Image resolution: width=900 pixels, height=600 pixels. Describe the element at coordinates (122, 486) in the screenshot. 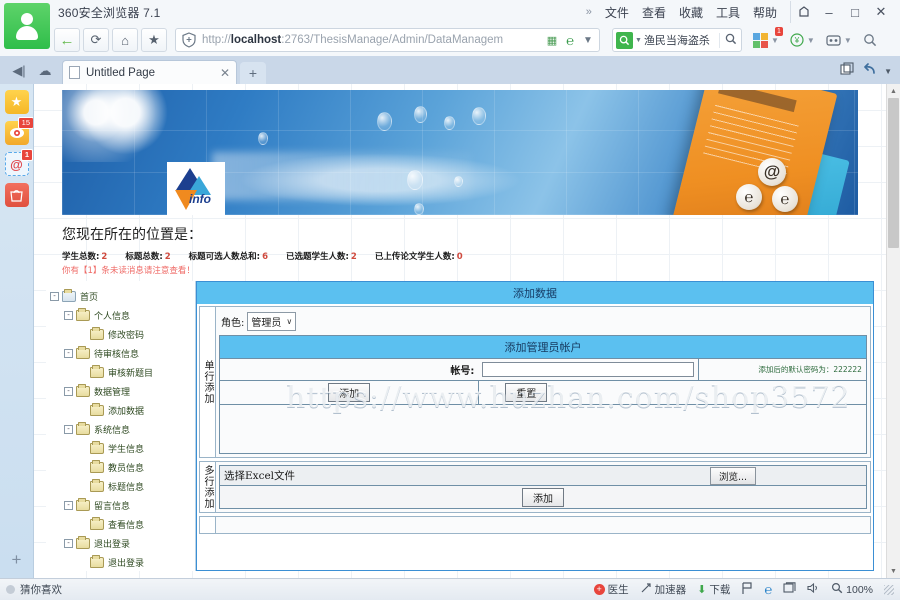

I see `tree-node: 标题信息` at that location.